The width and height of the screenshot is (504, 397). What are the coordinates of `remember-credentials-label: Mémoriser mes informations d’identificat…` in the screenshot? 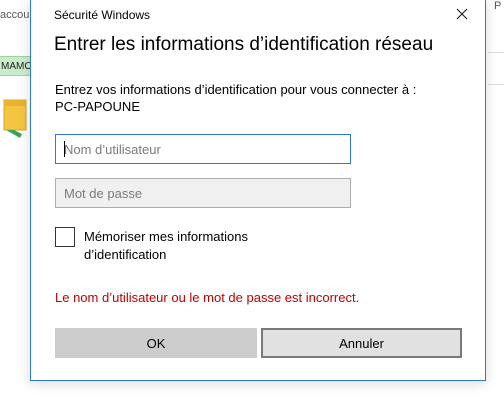 It's located at (194, 246).